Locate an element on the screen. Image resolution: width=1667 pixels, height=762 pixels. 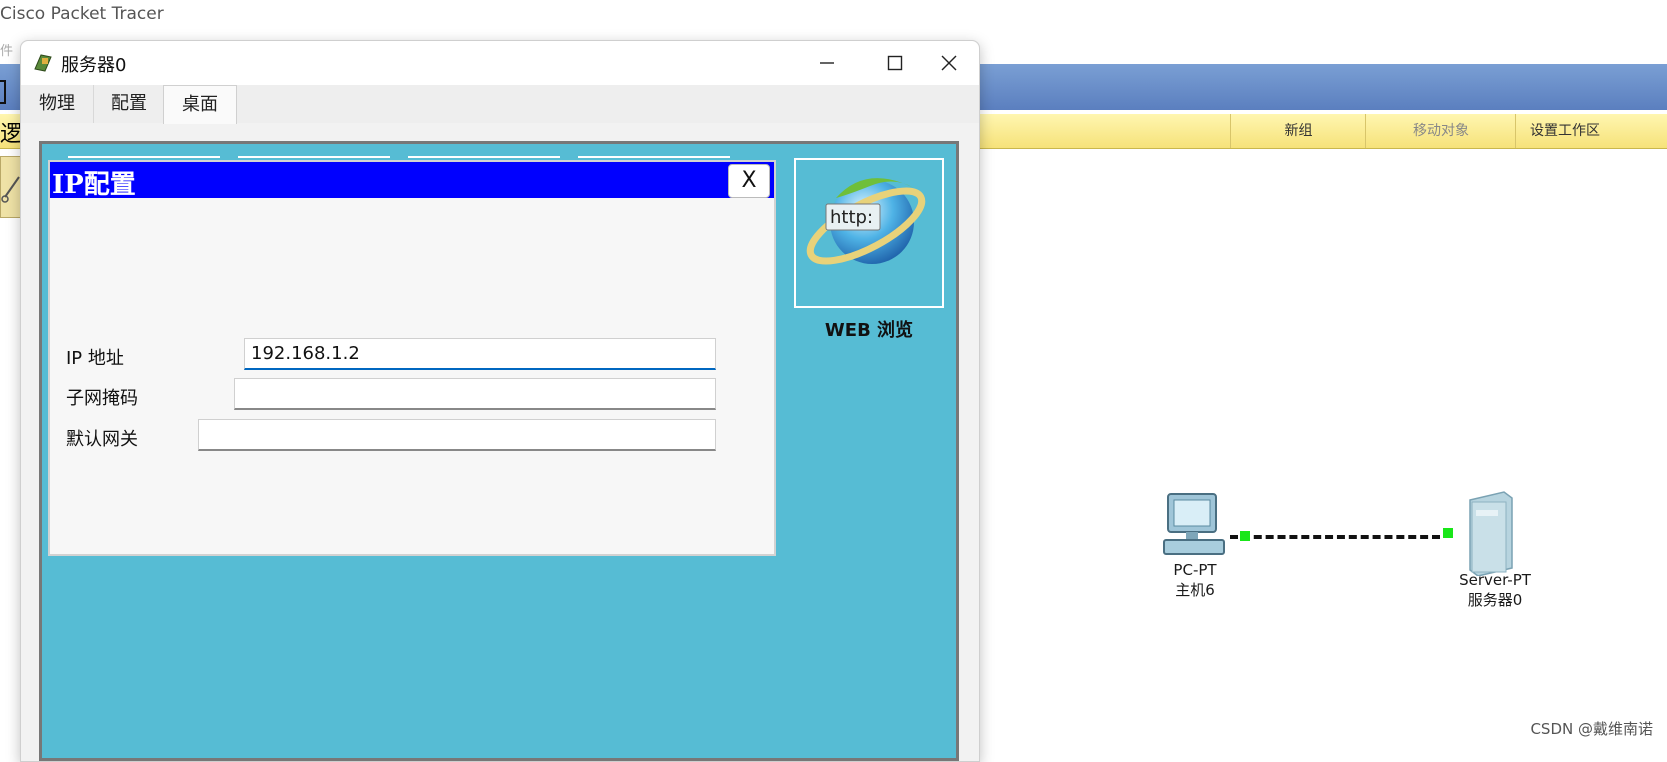
pc-device-label: PC-PT 主机6 is located at coordinates (1195, 580).